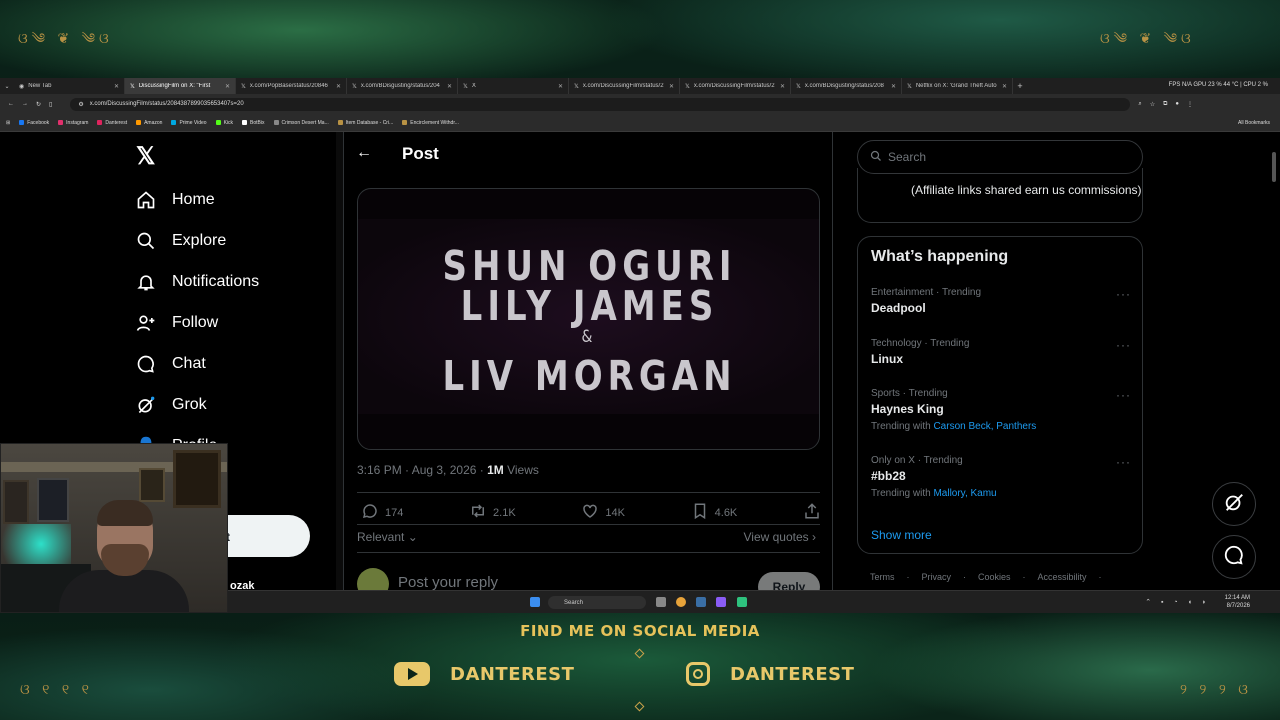  Describe the element at coordinates (603, 512) in the screenshot. I see `like-action: 14K` at that location.